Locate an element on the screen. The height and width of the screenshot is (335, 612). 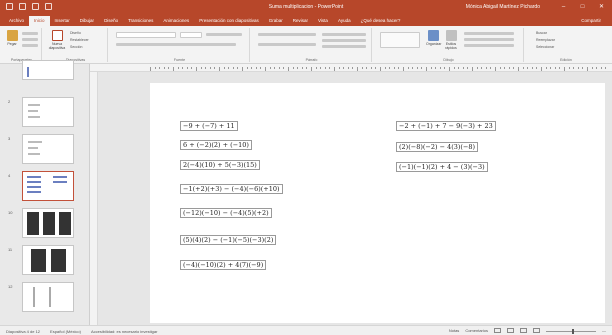
thumbnail-12: 12 is located at coordinates (45, 297).